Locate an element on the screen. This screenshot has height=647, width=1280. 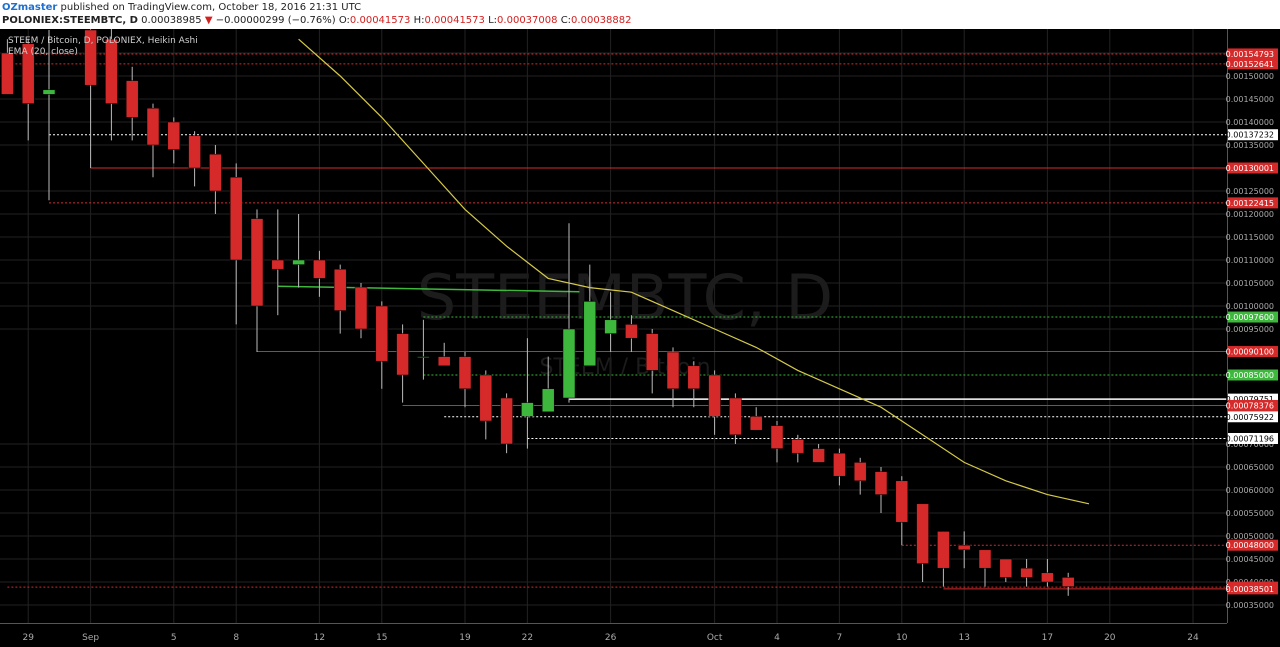
price-tick-label: 0.00095000 is located at coordinates (1250, 329).